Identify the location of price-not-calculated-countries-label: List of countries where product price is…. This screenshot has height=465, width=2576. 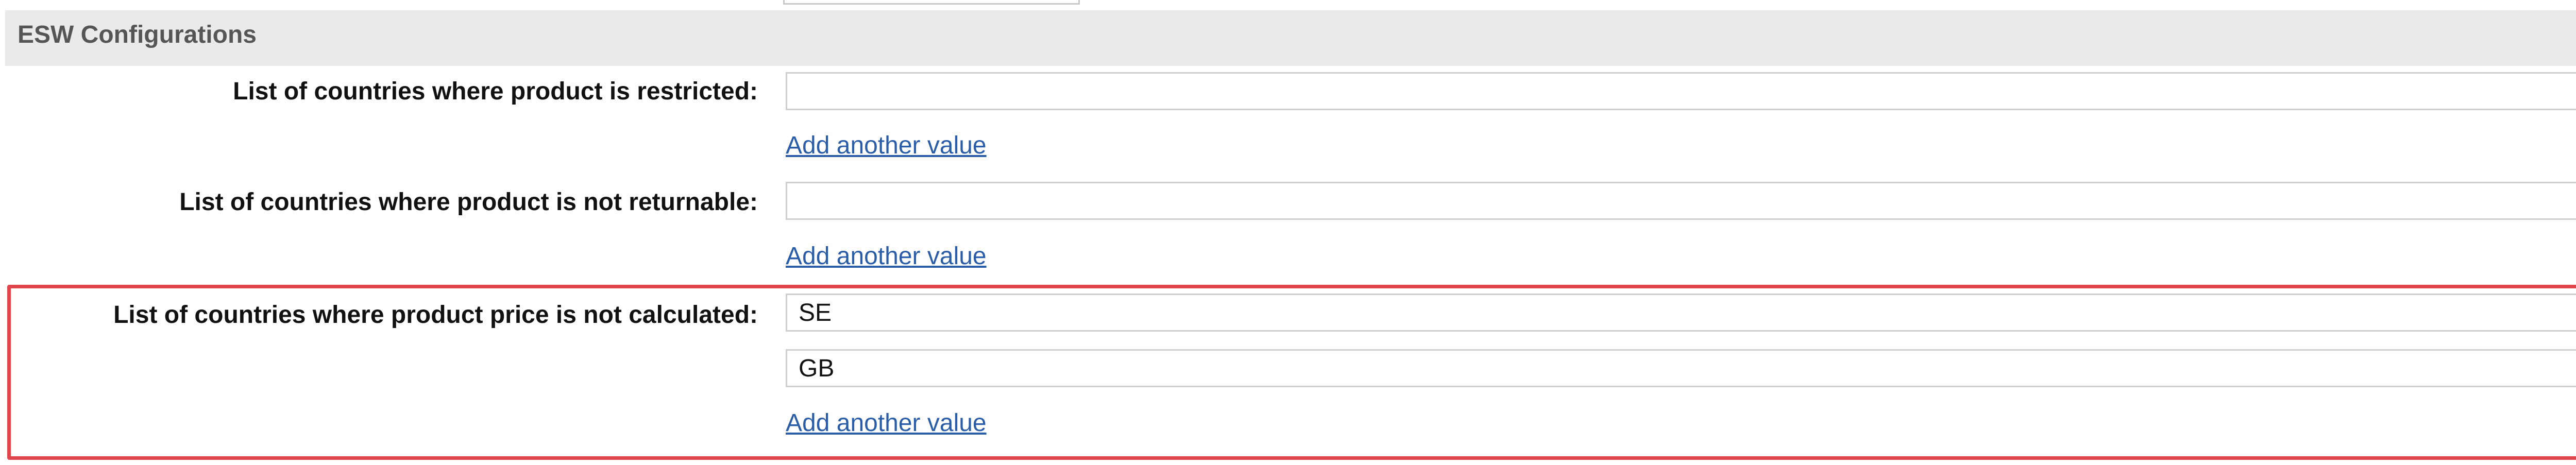
(435, 315).